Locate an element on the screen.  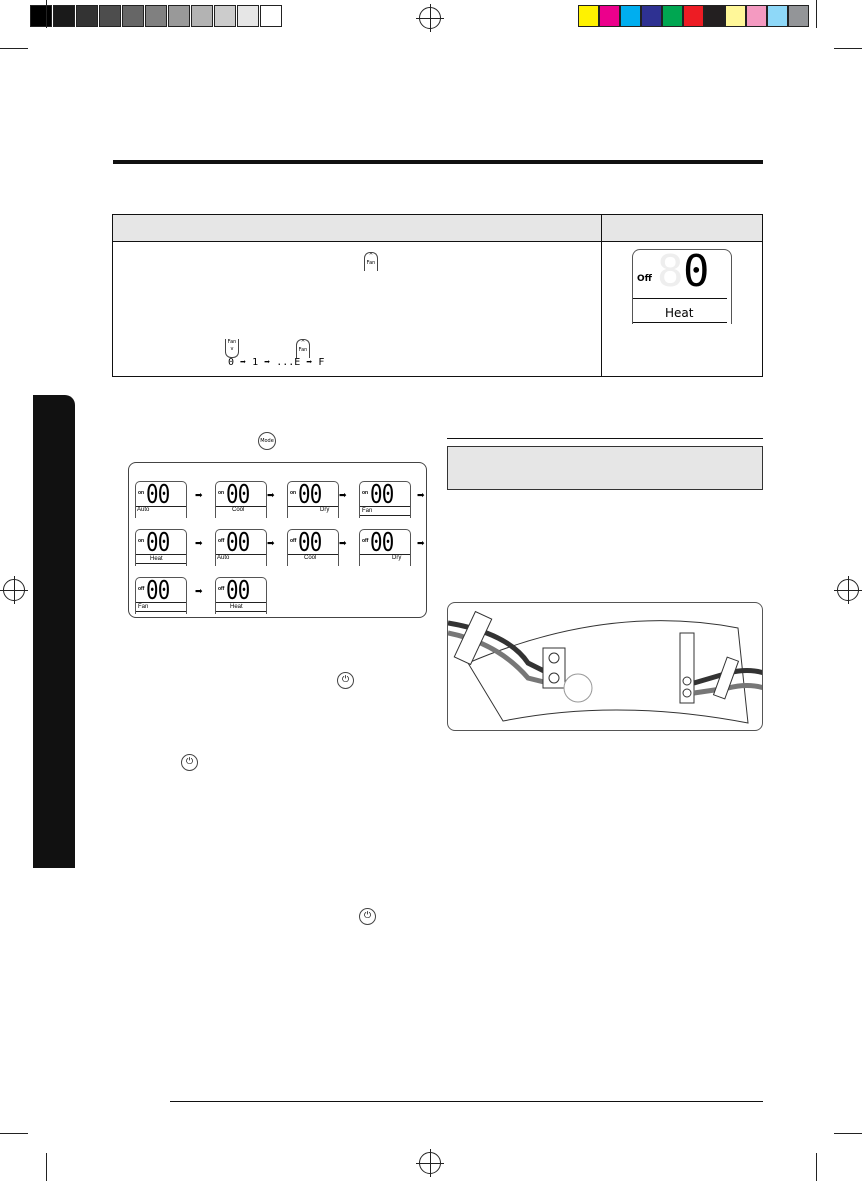
digit: 0 is located at coordinates (696, 271).